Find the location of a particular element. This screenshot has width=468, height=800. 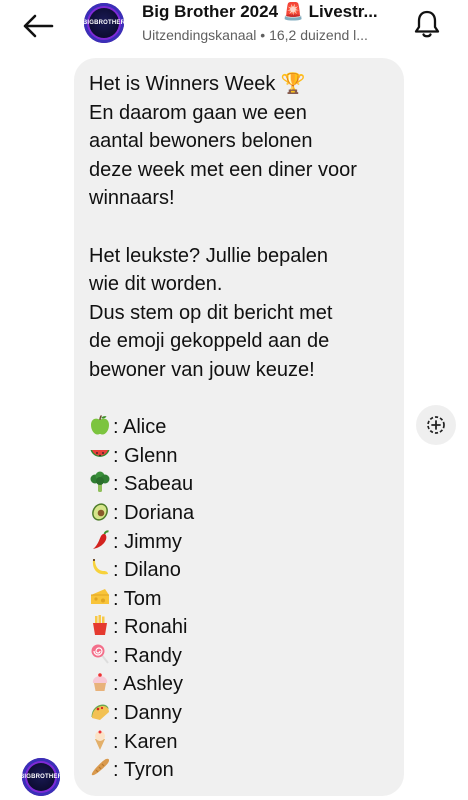

baguette-icon is located at coordinates (100, 767).